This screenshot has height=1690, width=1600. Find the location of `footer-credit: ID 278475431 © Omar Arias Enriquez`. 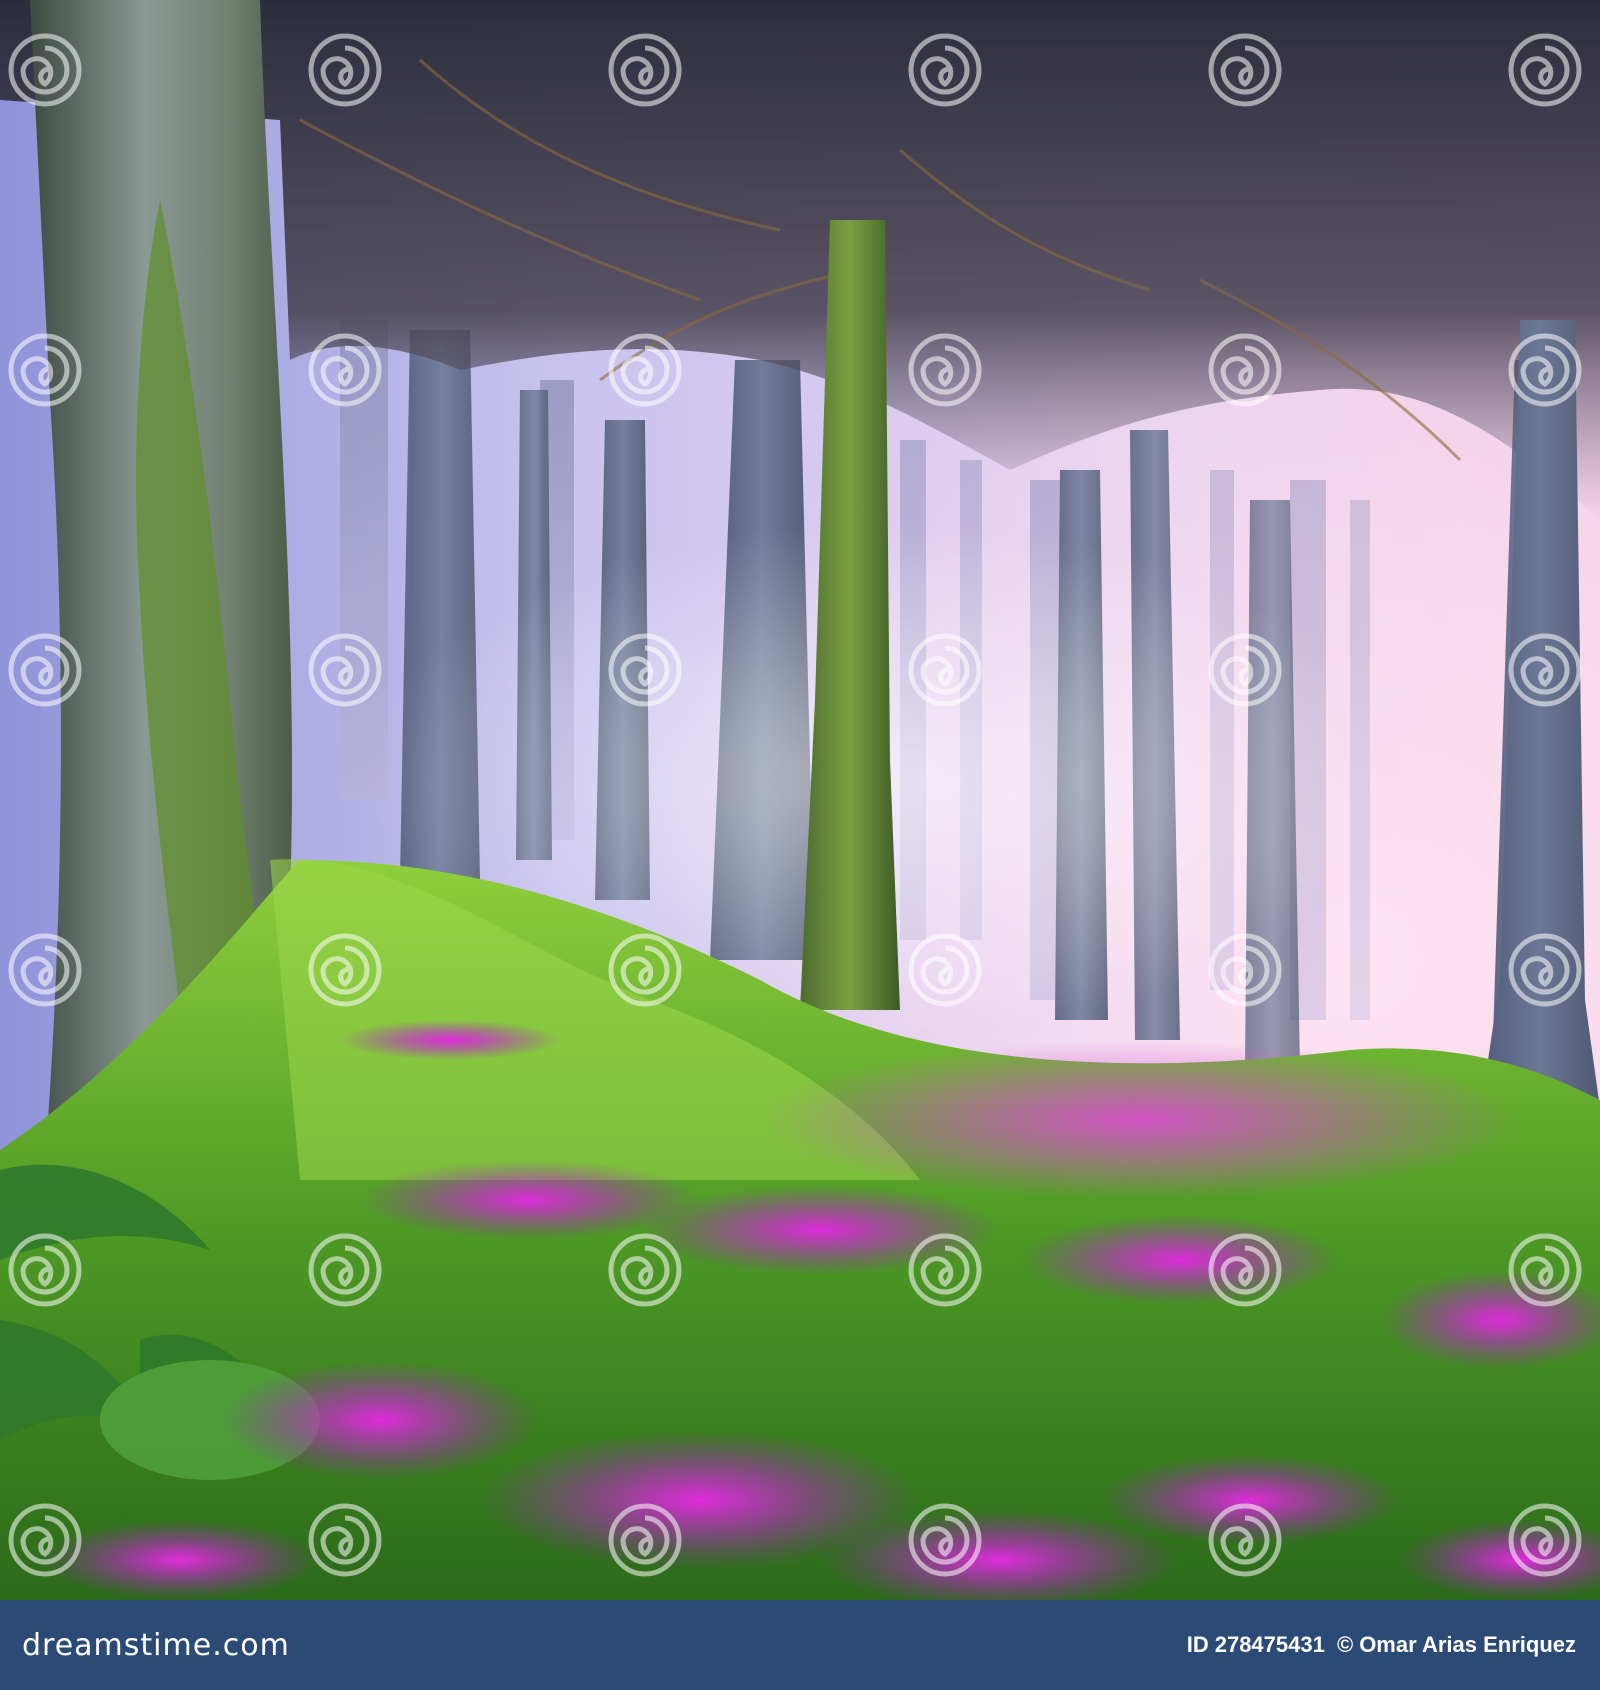

footer-credit: ID 278475431 © Omar Arias Enriquez is located at coordinates (1378, 1645).